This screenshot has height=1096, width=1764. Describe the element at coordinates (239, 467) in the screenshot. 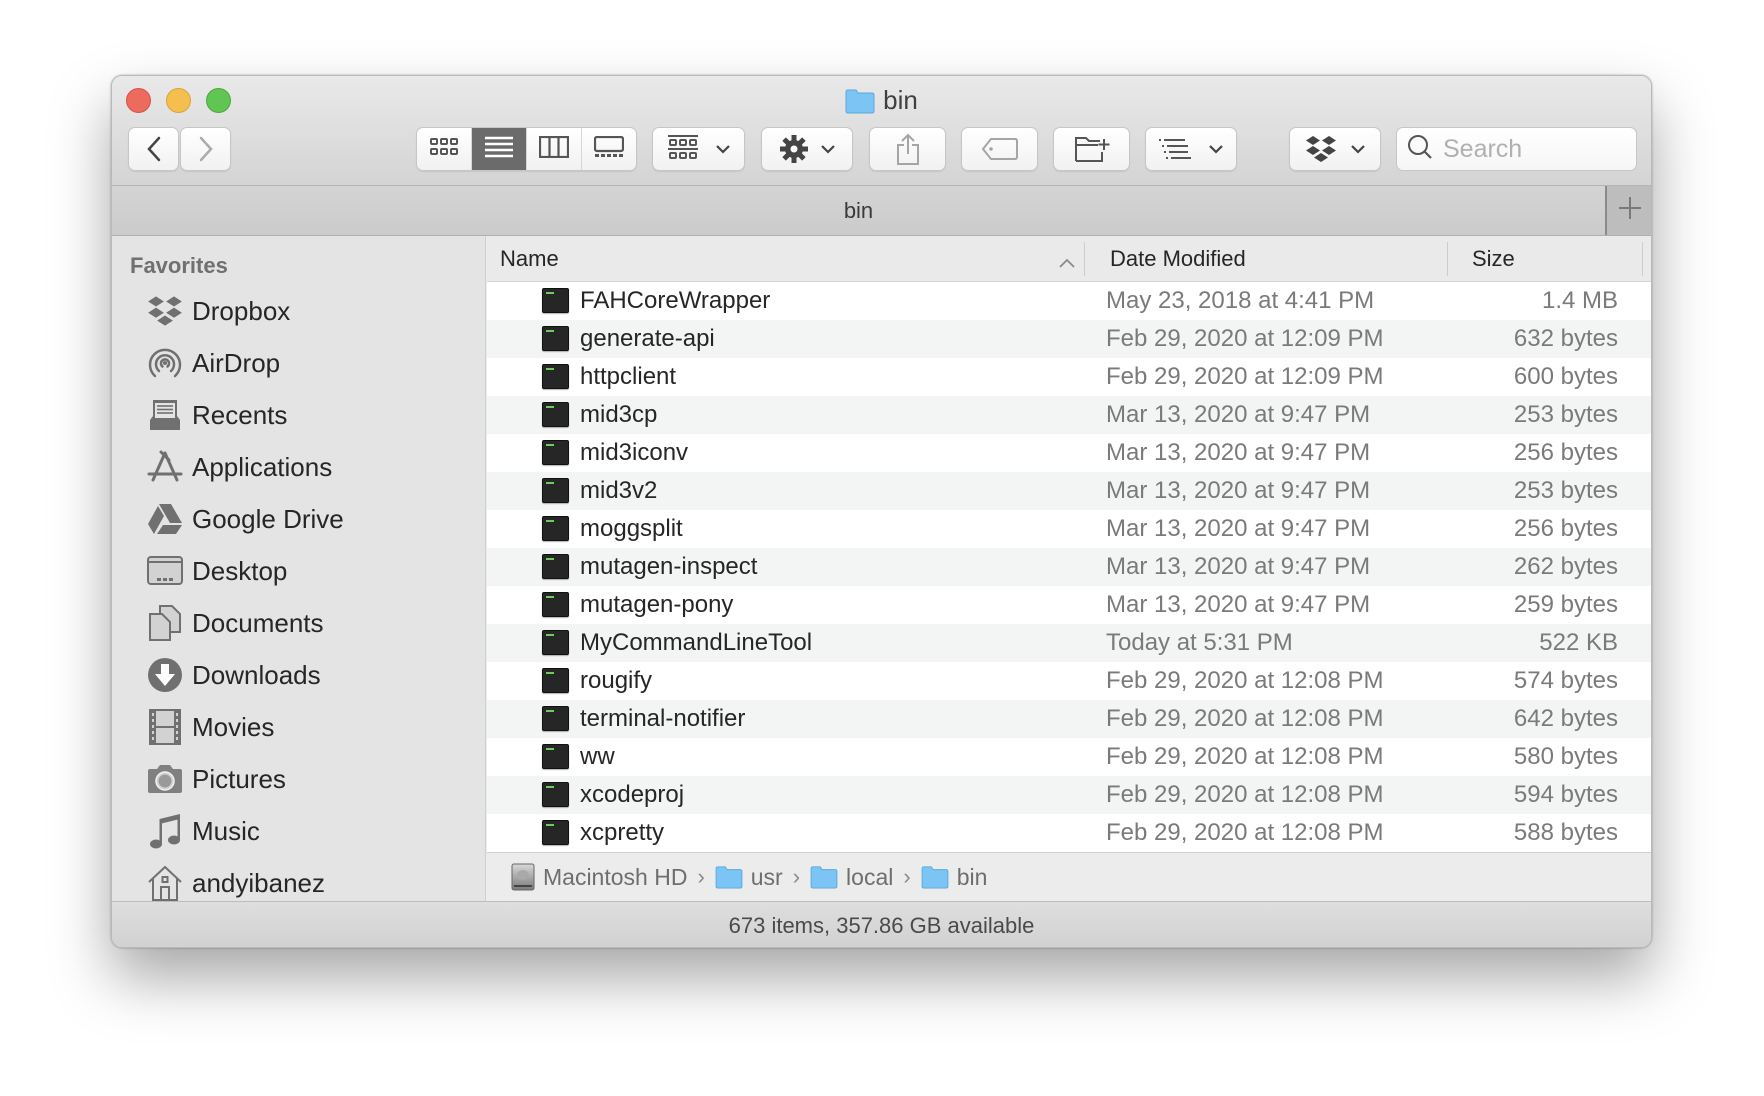

I see `sidebar-item-applications: Applications` at that location.